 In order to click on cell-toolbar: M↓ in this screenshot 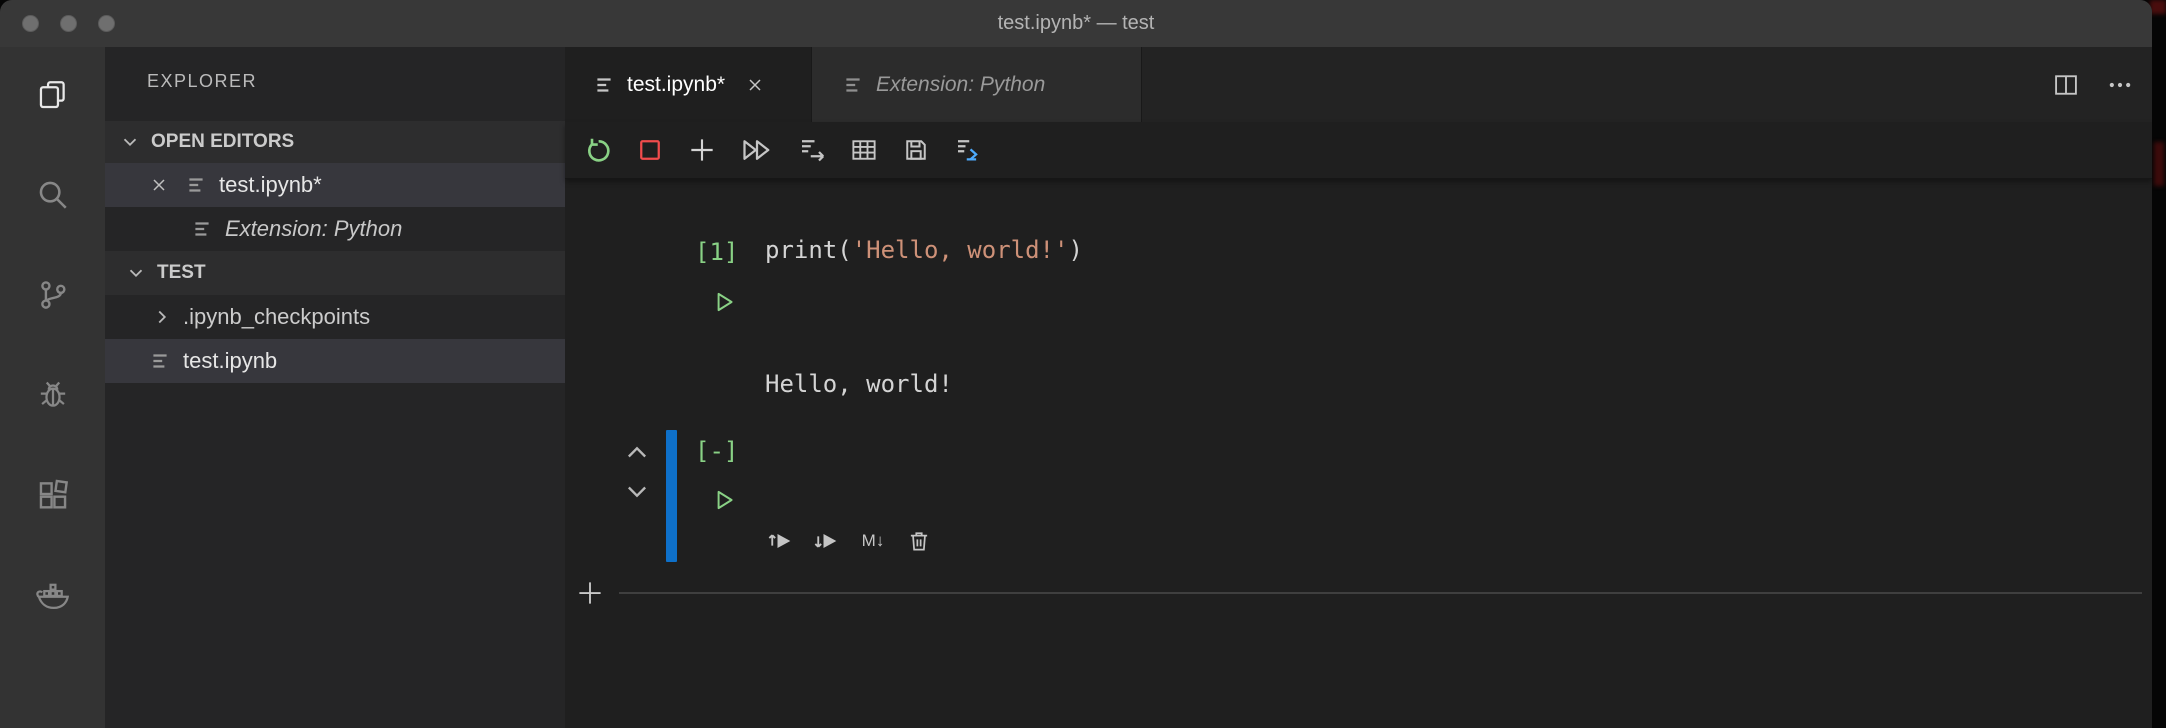, I will do `click(850, 541)`.